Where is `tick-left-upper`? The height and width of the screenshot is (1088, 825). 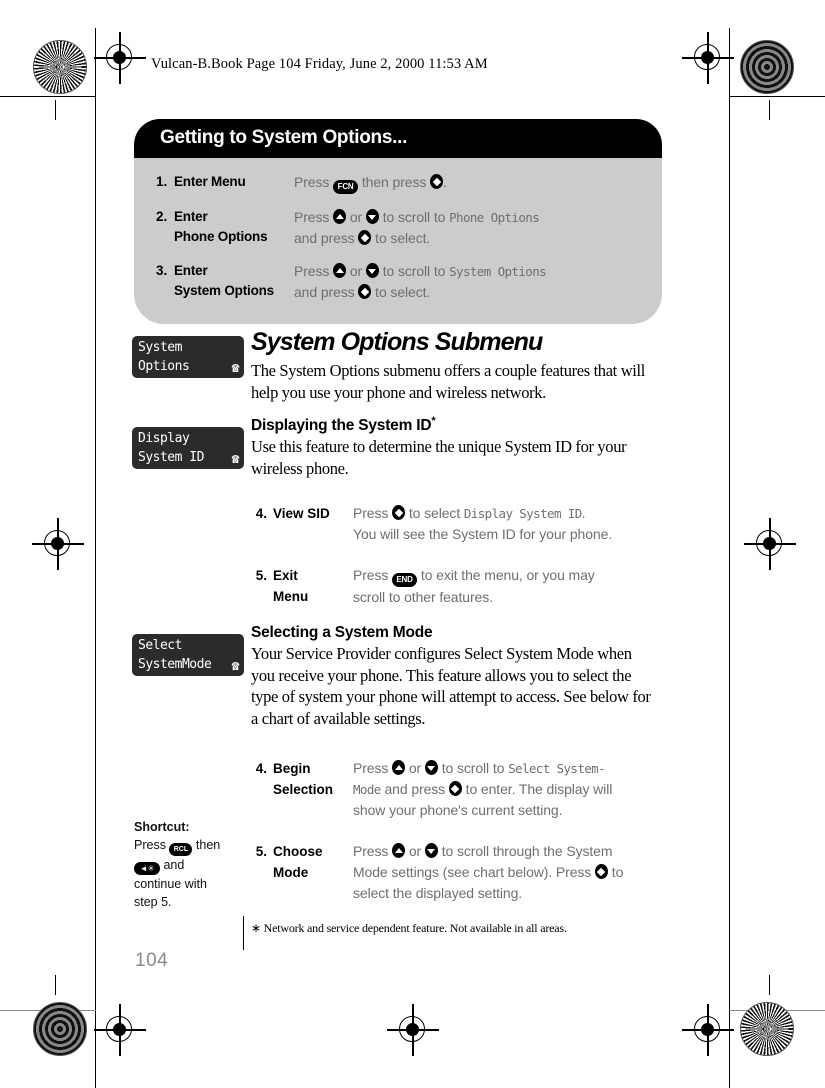 tick-left-upper is located at coordinates (56, 110).